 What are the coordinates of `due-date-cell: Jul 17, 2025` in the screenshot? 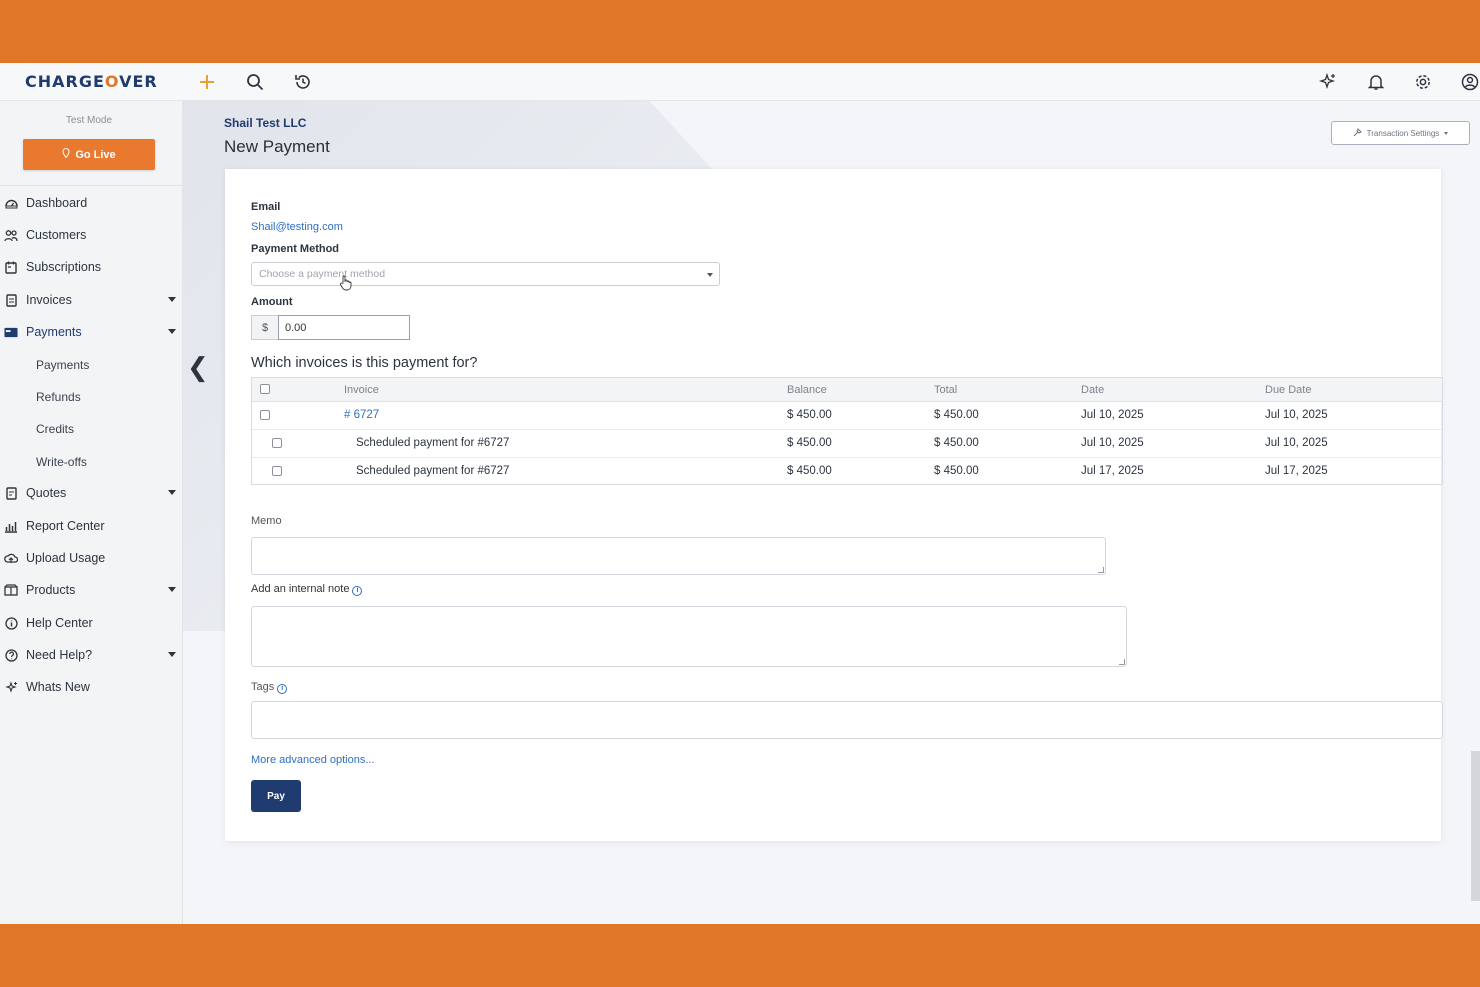 It's located at (1296, 471).